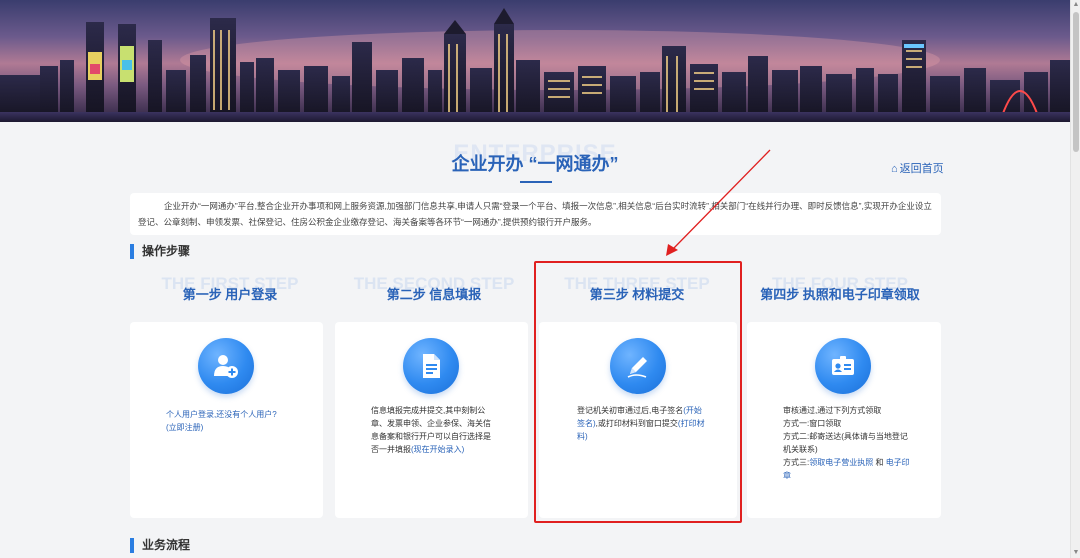  Describe the element at coordinates (1076, 82) in the screenshot. I see `scroll-thumb` at that location.